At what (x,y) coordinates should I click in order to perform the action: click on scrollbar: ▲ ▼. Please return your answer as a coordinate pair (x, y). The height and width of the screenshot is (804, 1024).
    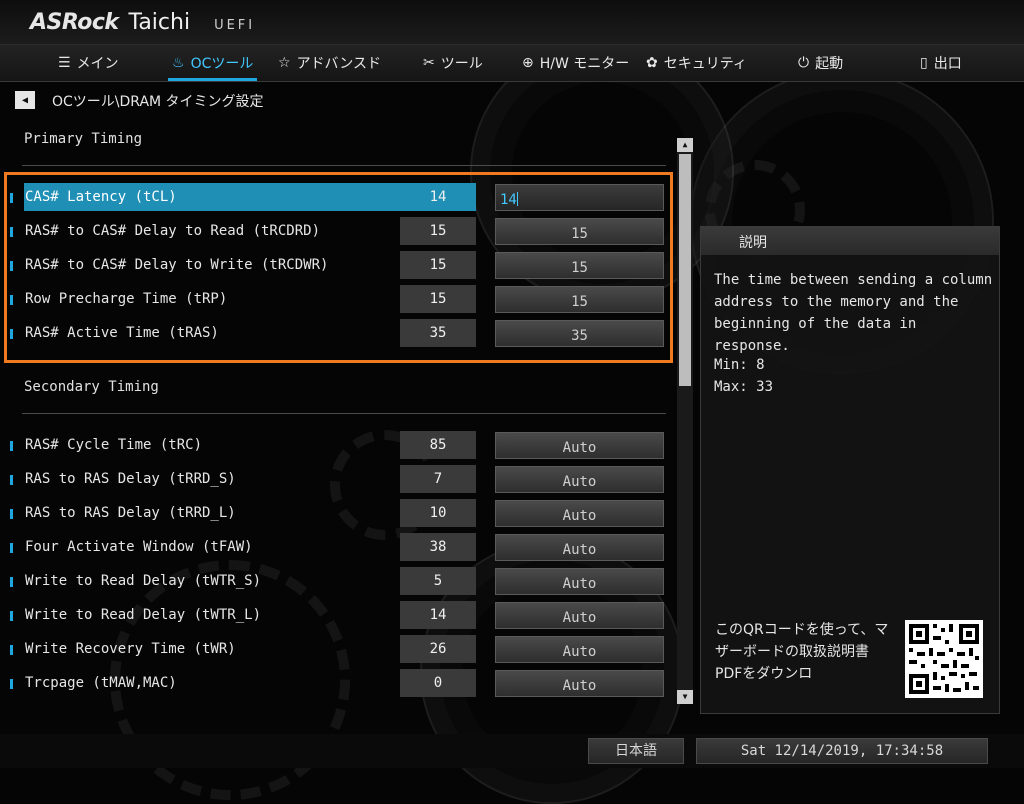
    Looking at the image, I should click on (685, 421).